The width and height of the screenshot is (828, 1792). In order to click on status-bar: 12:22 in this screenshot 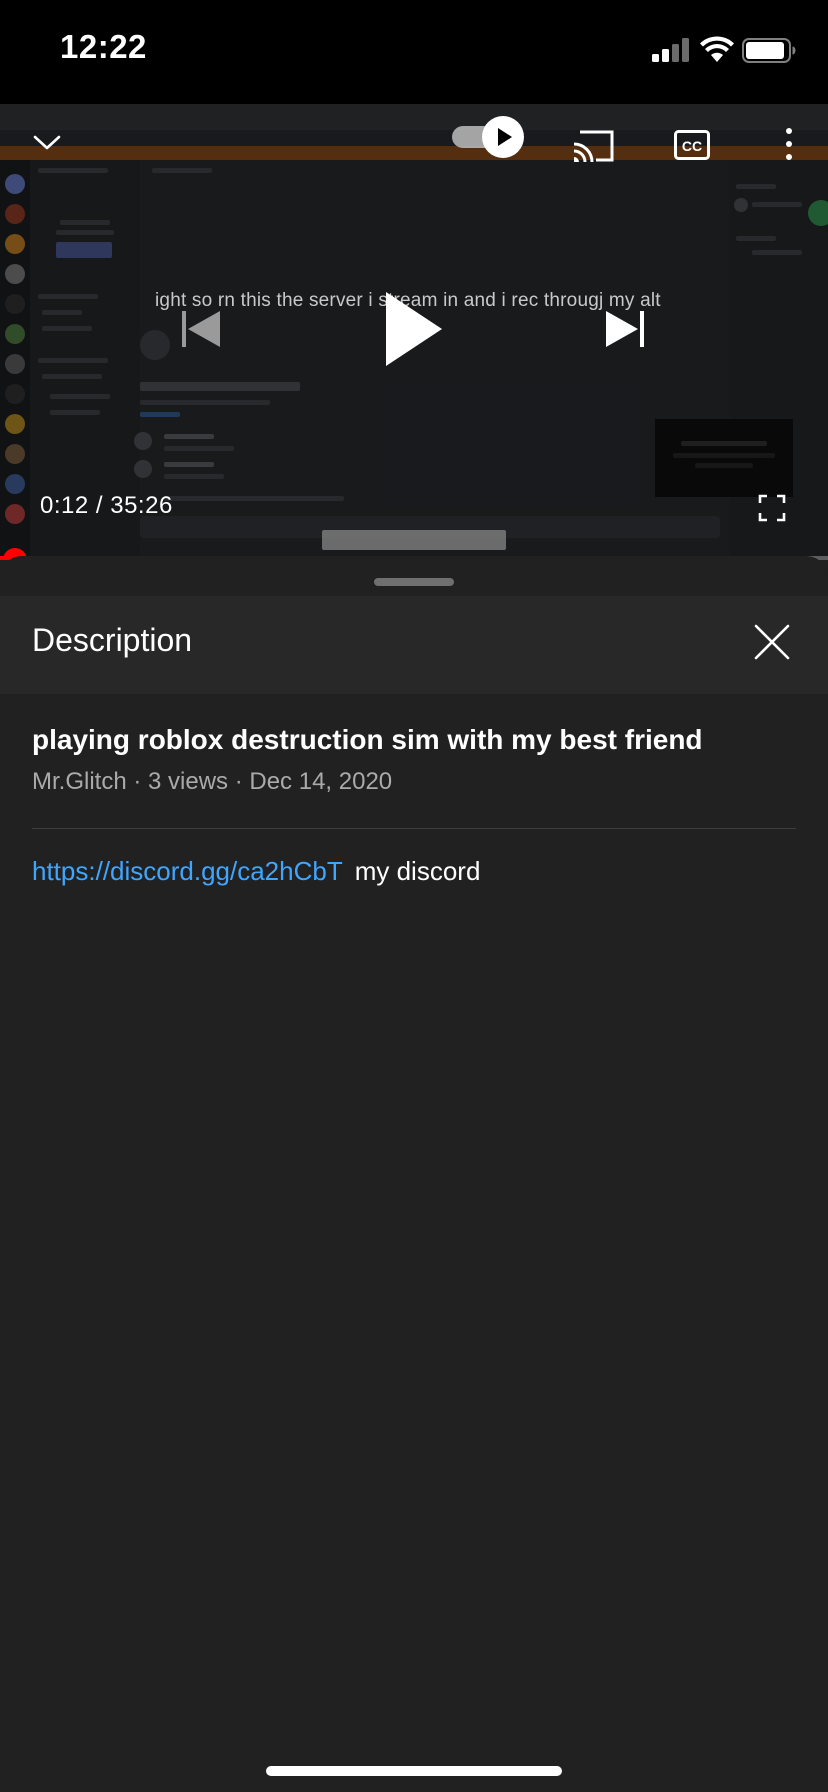, I will do `click(414, 52)`.